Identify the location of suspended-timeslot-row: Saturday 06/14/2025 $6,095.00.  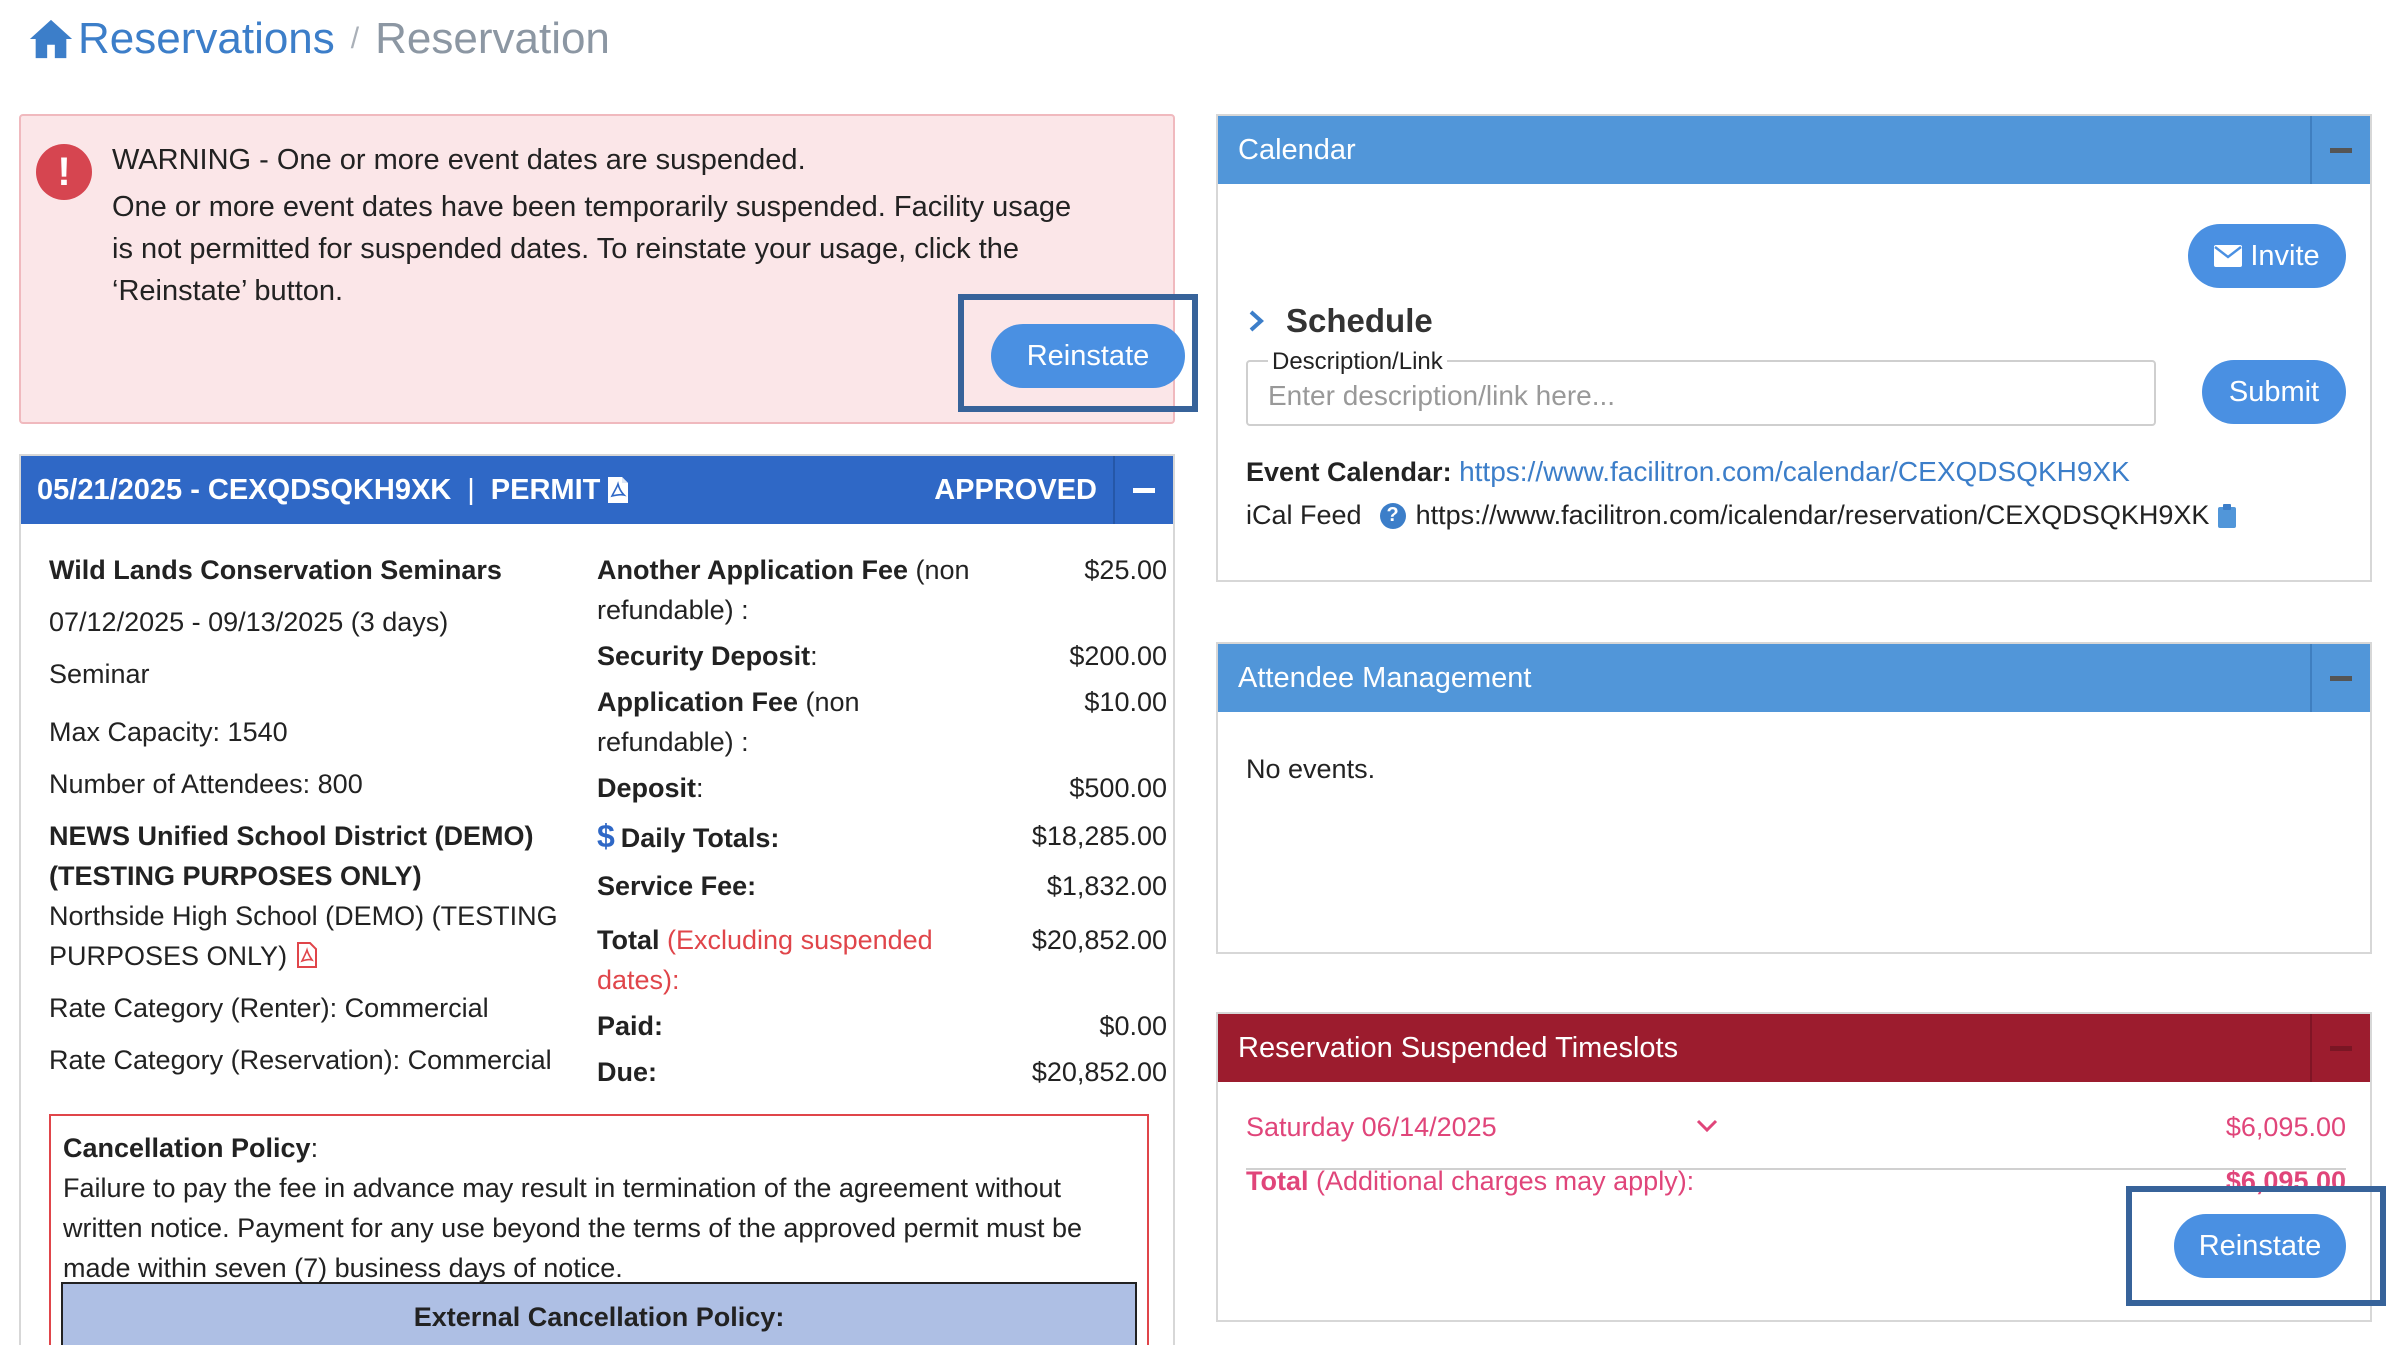
(1796, 1141).